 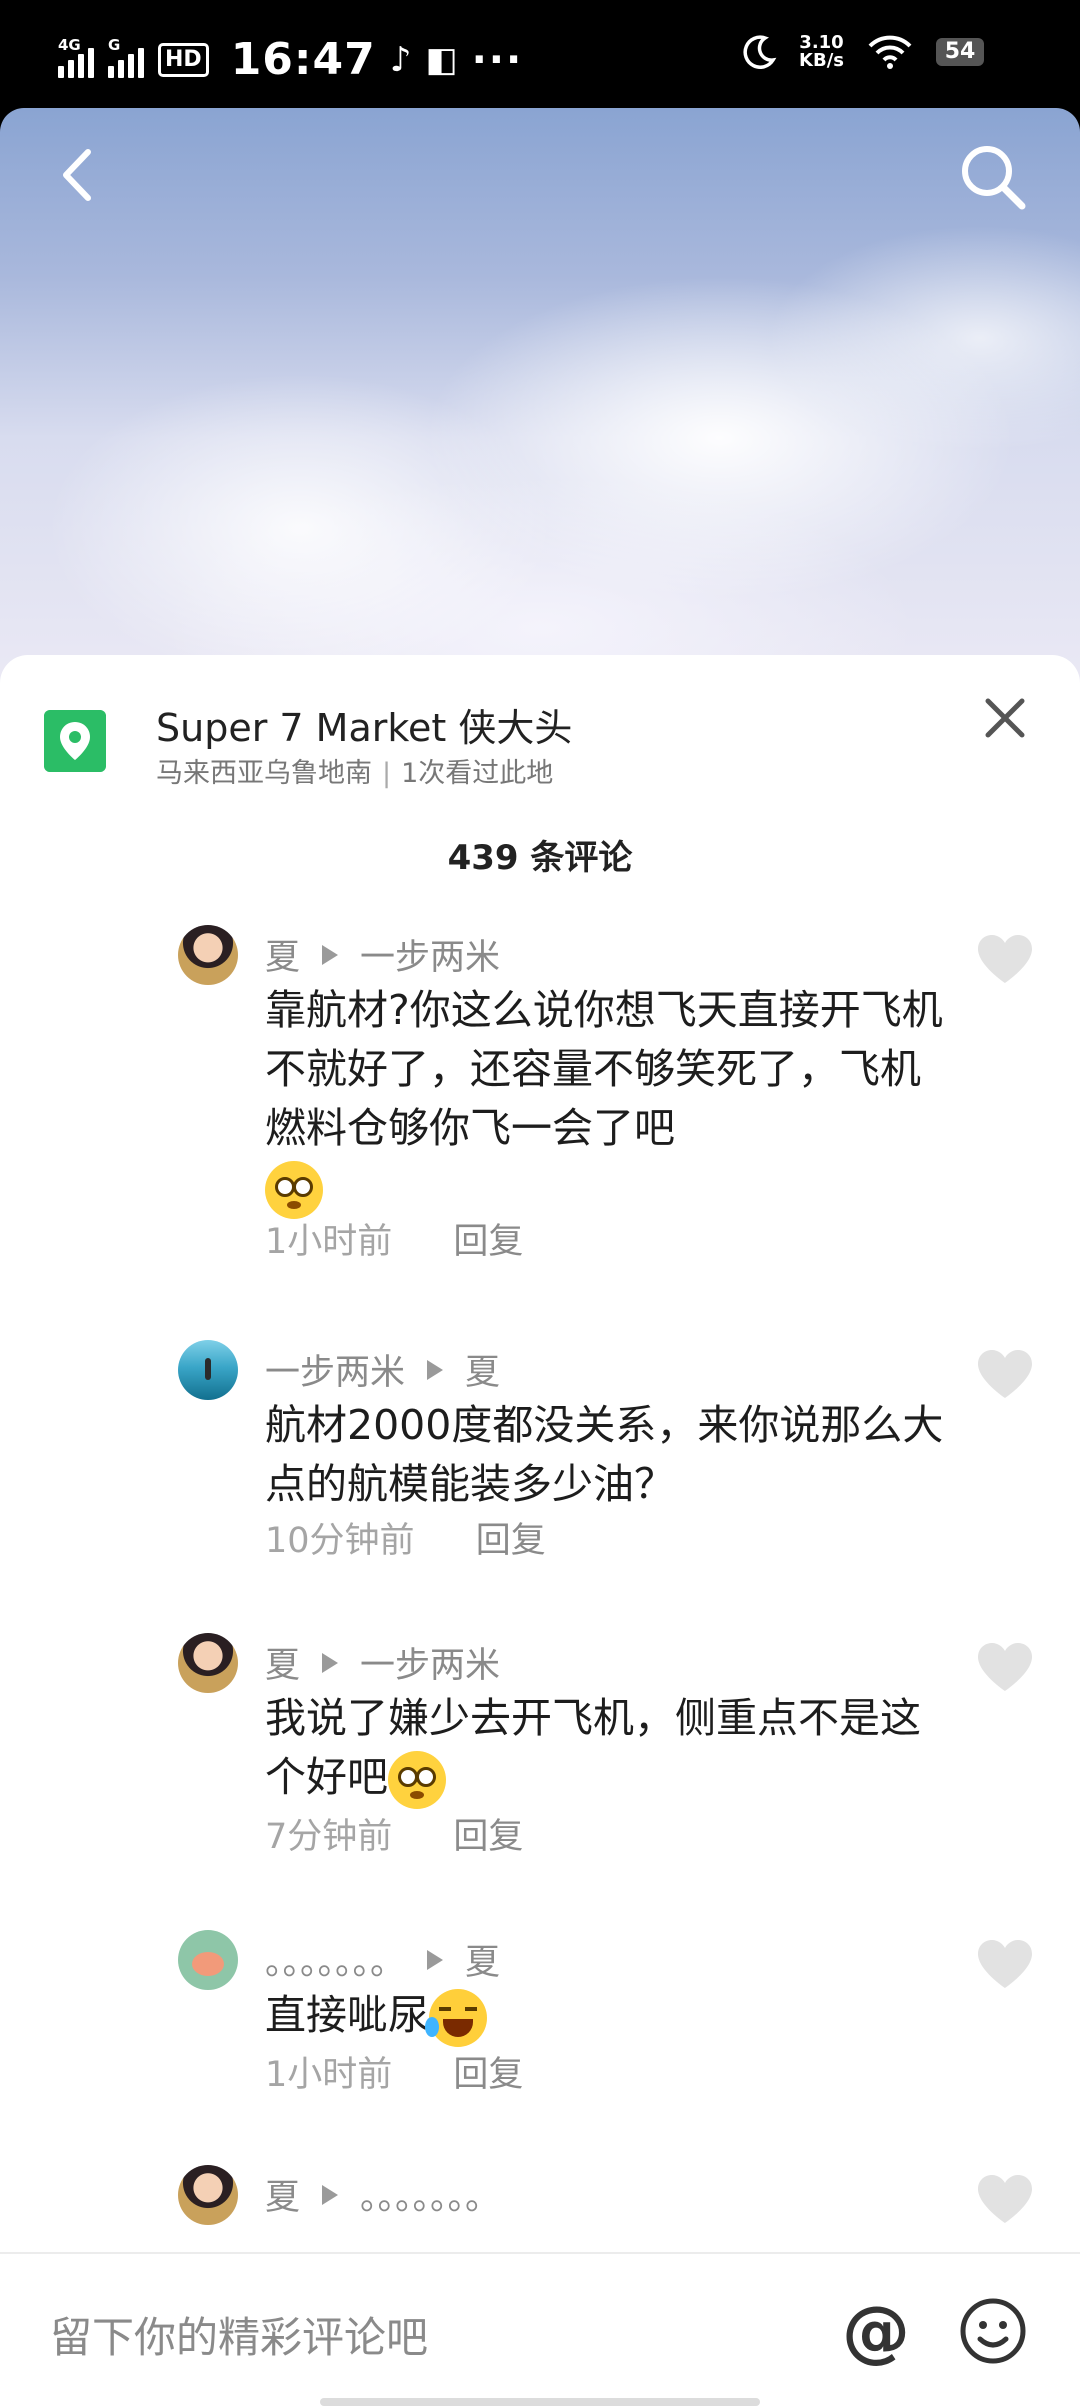 What do you see at coordinates (183, 59) in the screenshot?
I see `hd-icon: HD` at bounding box center [183, 59].